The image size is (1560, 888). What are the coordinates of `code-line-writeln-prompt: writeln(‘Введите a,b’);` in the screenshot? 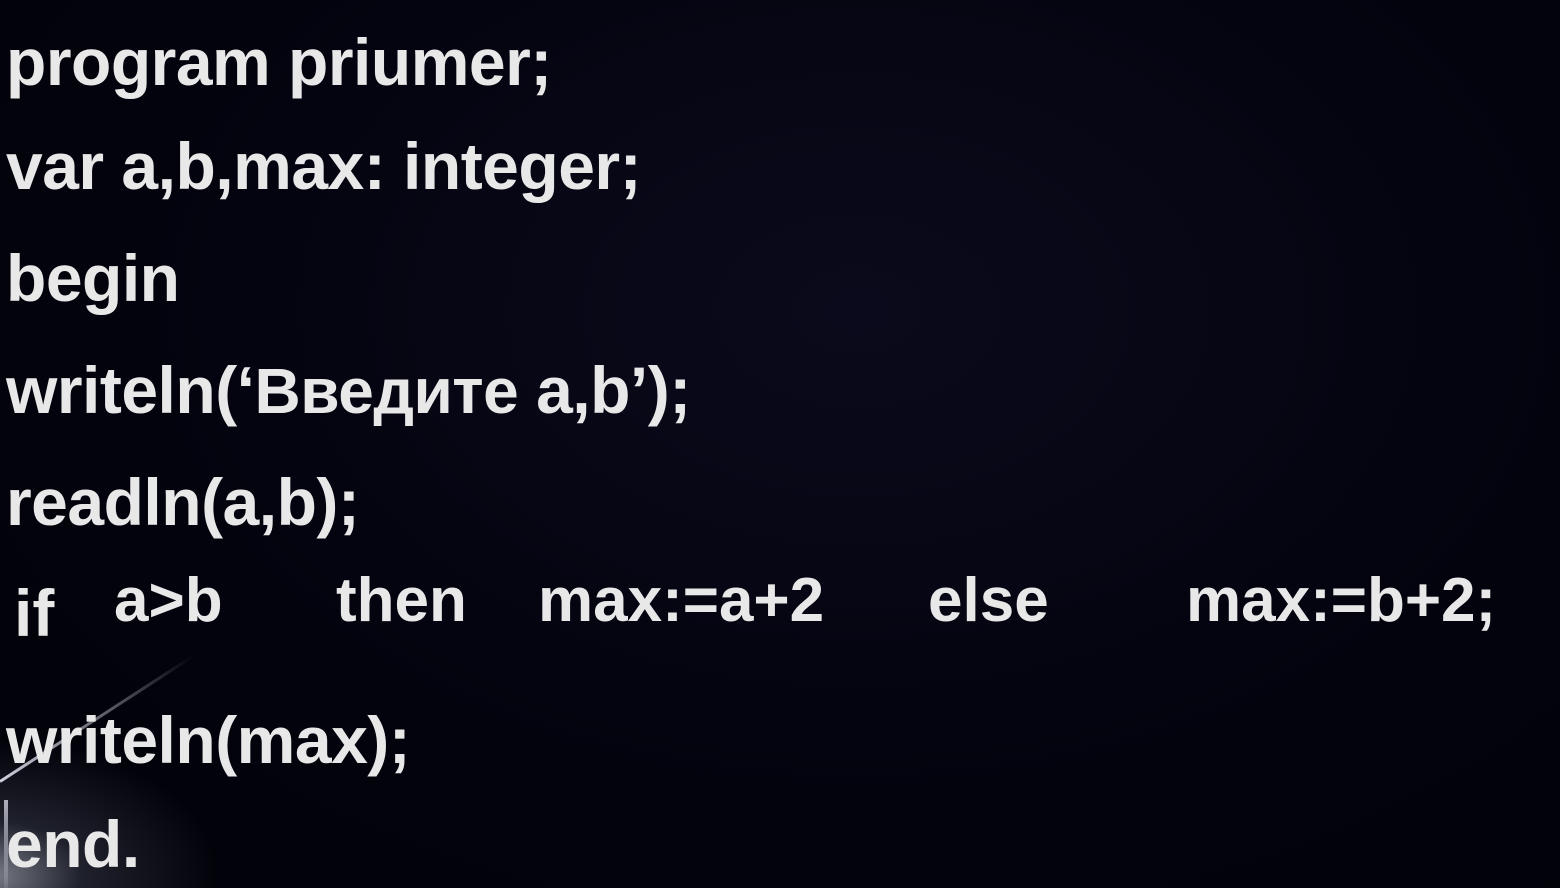 It's located at (348, 390).